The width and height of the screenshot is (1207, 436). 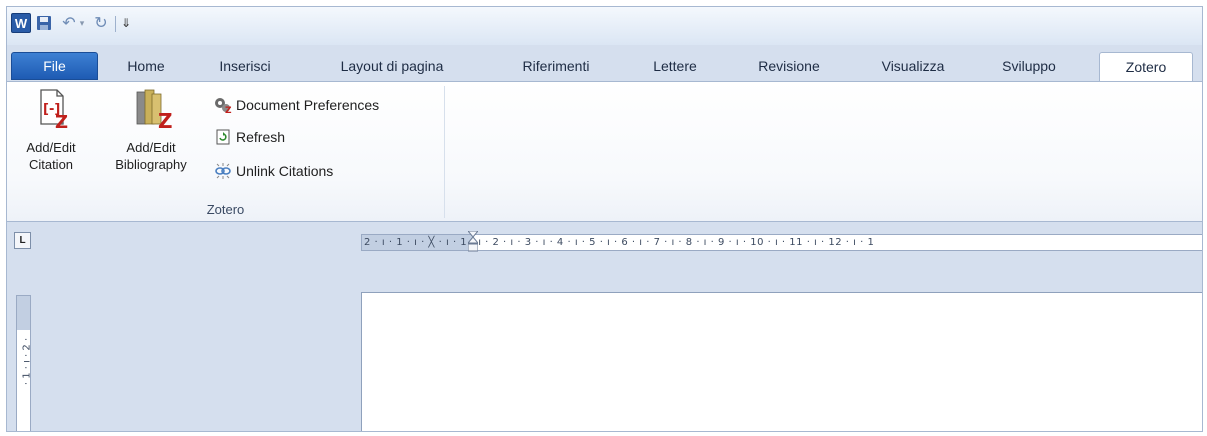 I want to click on vertical-ruler: · 1 · ı · 2 ·, so click(x=24, y=363).